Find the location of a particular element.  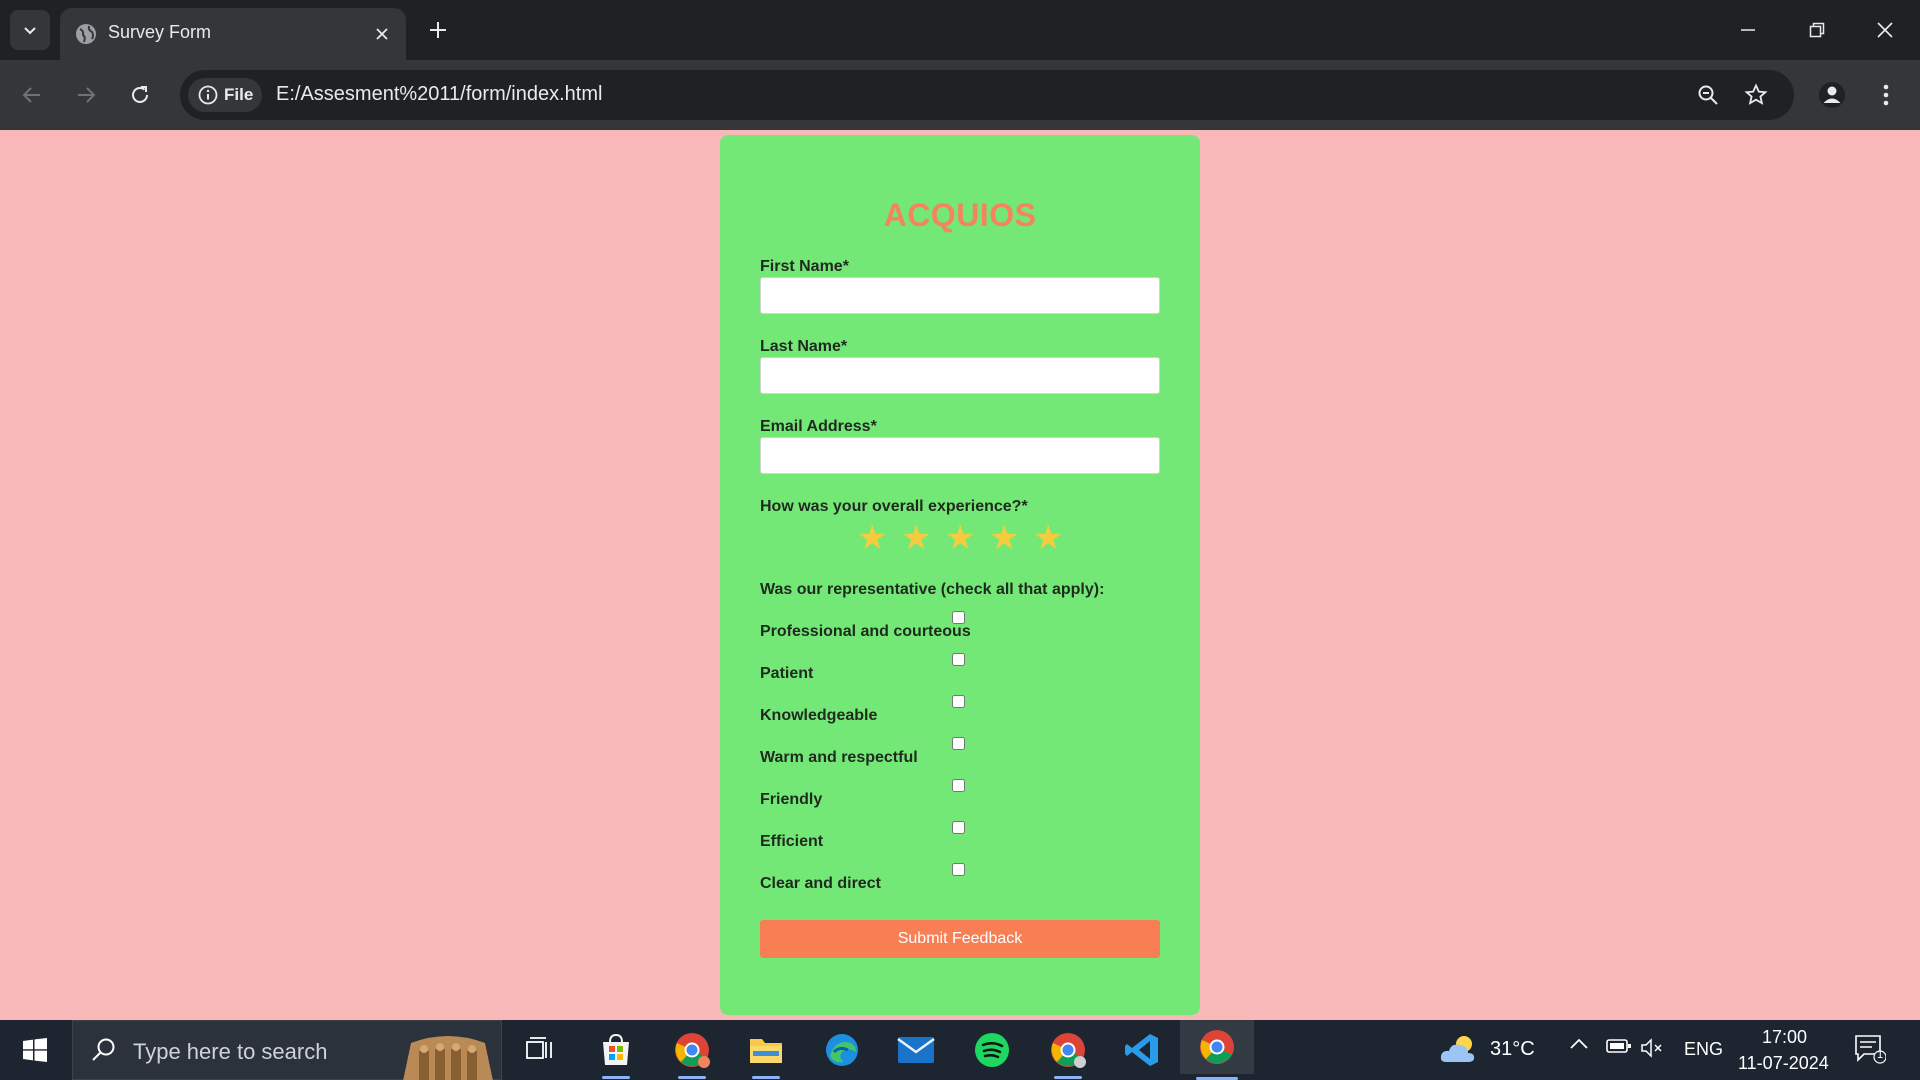

cloudy-weather-icon is located at coordinates (1457, 1049).